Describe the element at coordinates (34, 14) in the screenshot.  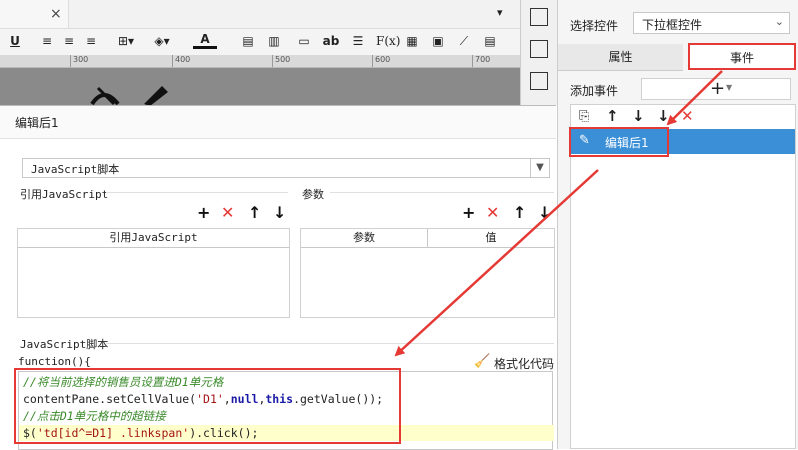
I see `editor-tab: ×` at that location.